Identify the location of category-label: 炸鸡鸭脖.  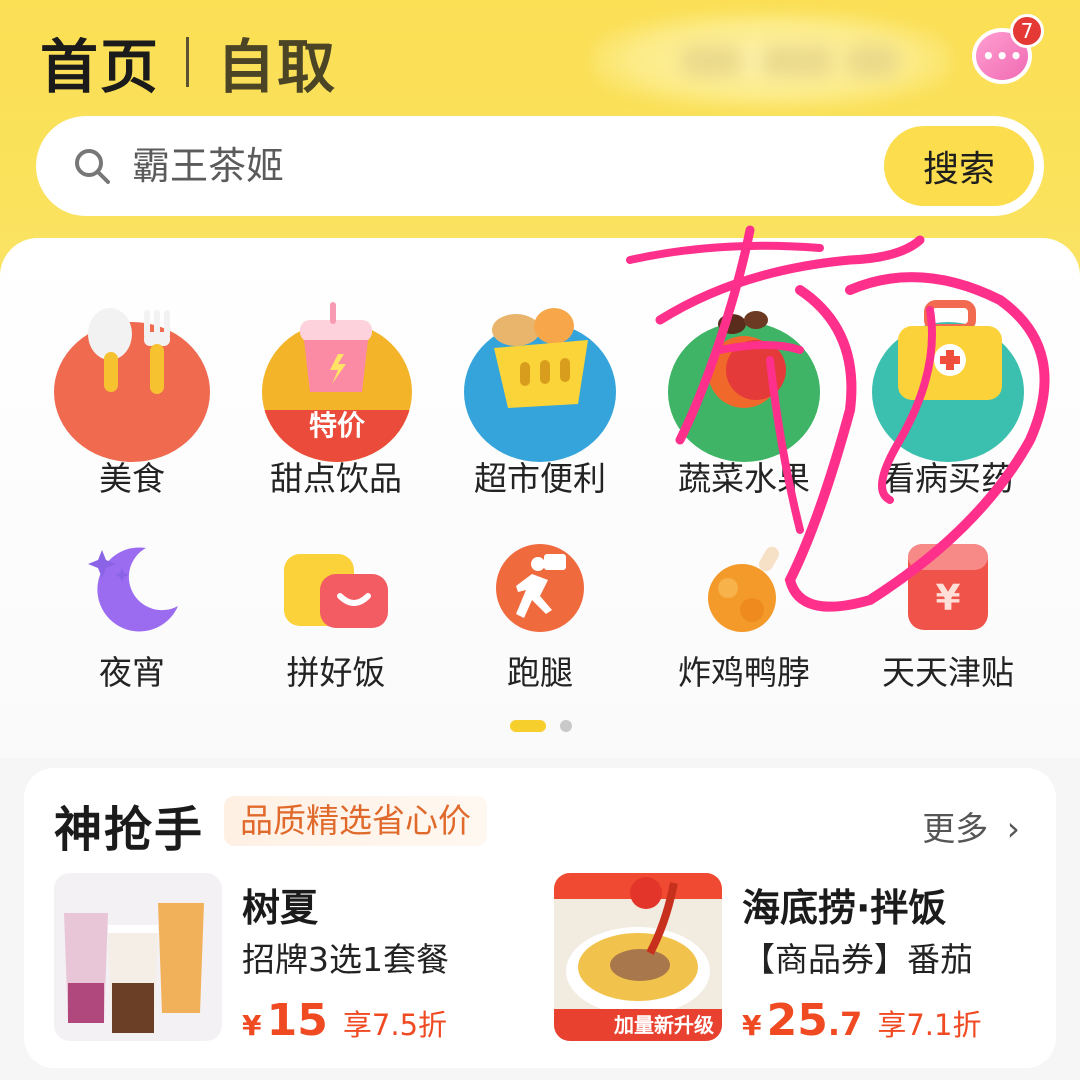
(744, 672).